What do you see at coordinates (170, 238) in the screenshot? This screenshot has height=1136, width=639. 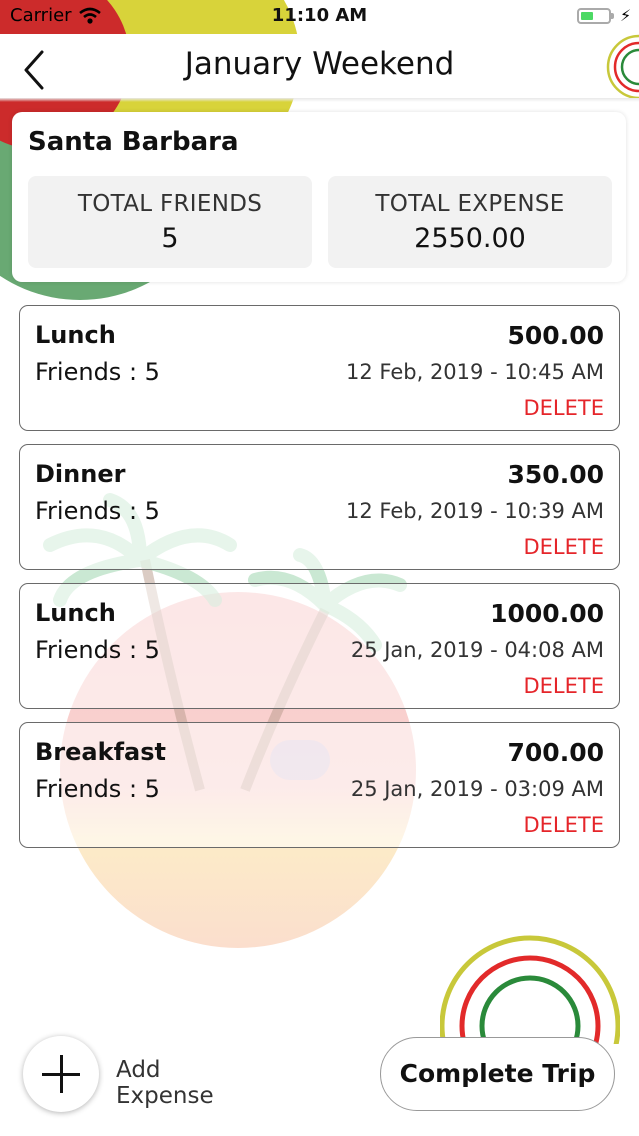 I see `total-friends-value: 5` at bounding box center [170, 238].